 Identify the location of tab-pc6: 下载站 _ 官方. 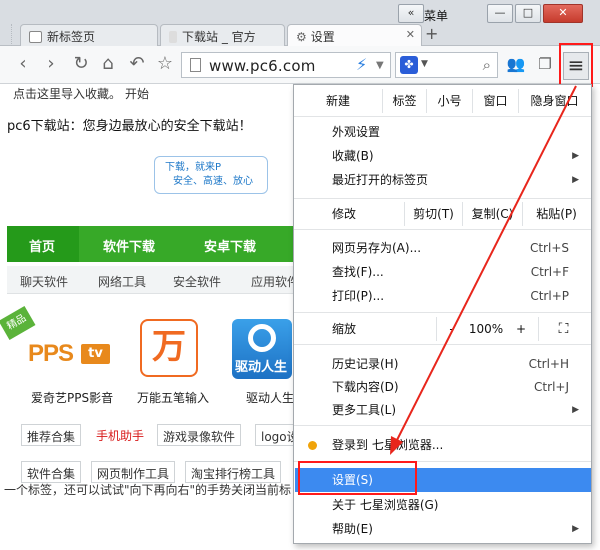
(222, 35).